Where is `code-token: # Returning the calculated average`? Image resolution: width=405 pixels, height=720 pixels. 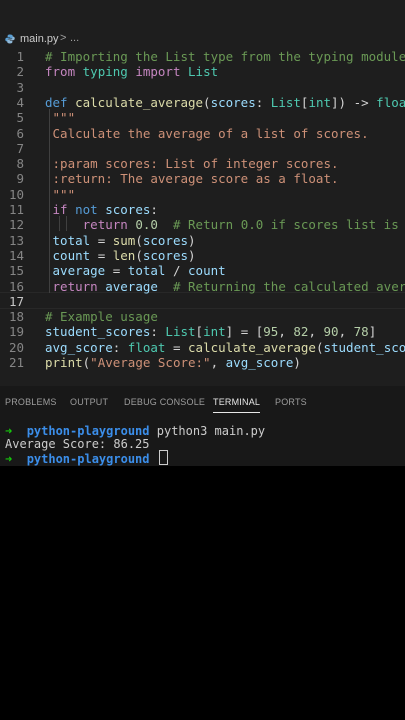 code-token: # Returning the calculated average is located at coordinates (288, 286).